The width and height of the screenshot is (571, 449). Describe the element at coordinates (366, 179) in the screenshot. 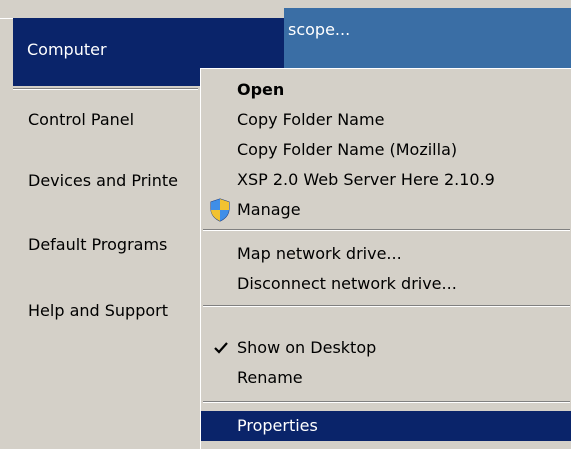

I see `menu-item-xsp-web-server-label: XSP 2.0 Web Server Here 2.10.9` at that location.